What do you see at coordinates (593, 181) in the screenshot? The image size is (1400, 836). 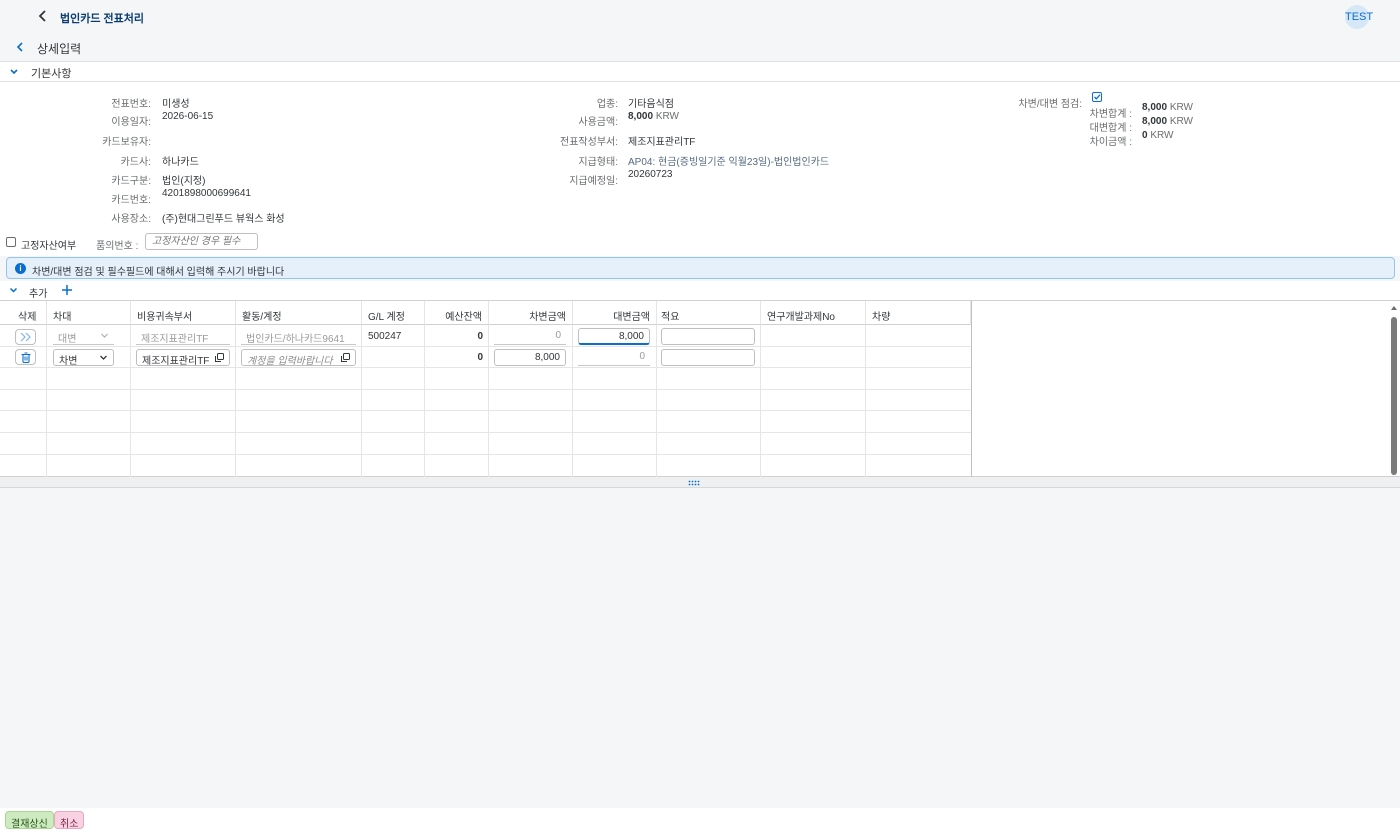 I see `payment-date-label: 지급예정일:` at bounding box center [593, 181].